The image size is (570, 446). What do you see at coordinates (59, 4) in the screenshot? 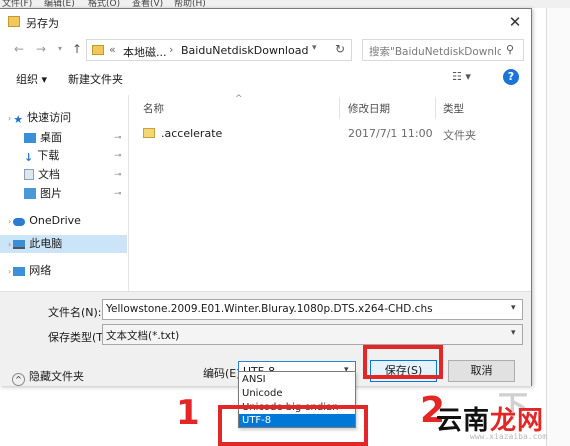
I see `bg-menu-edit: 编辑(E)` at bounding box center [59, 4].